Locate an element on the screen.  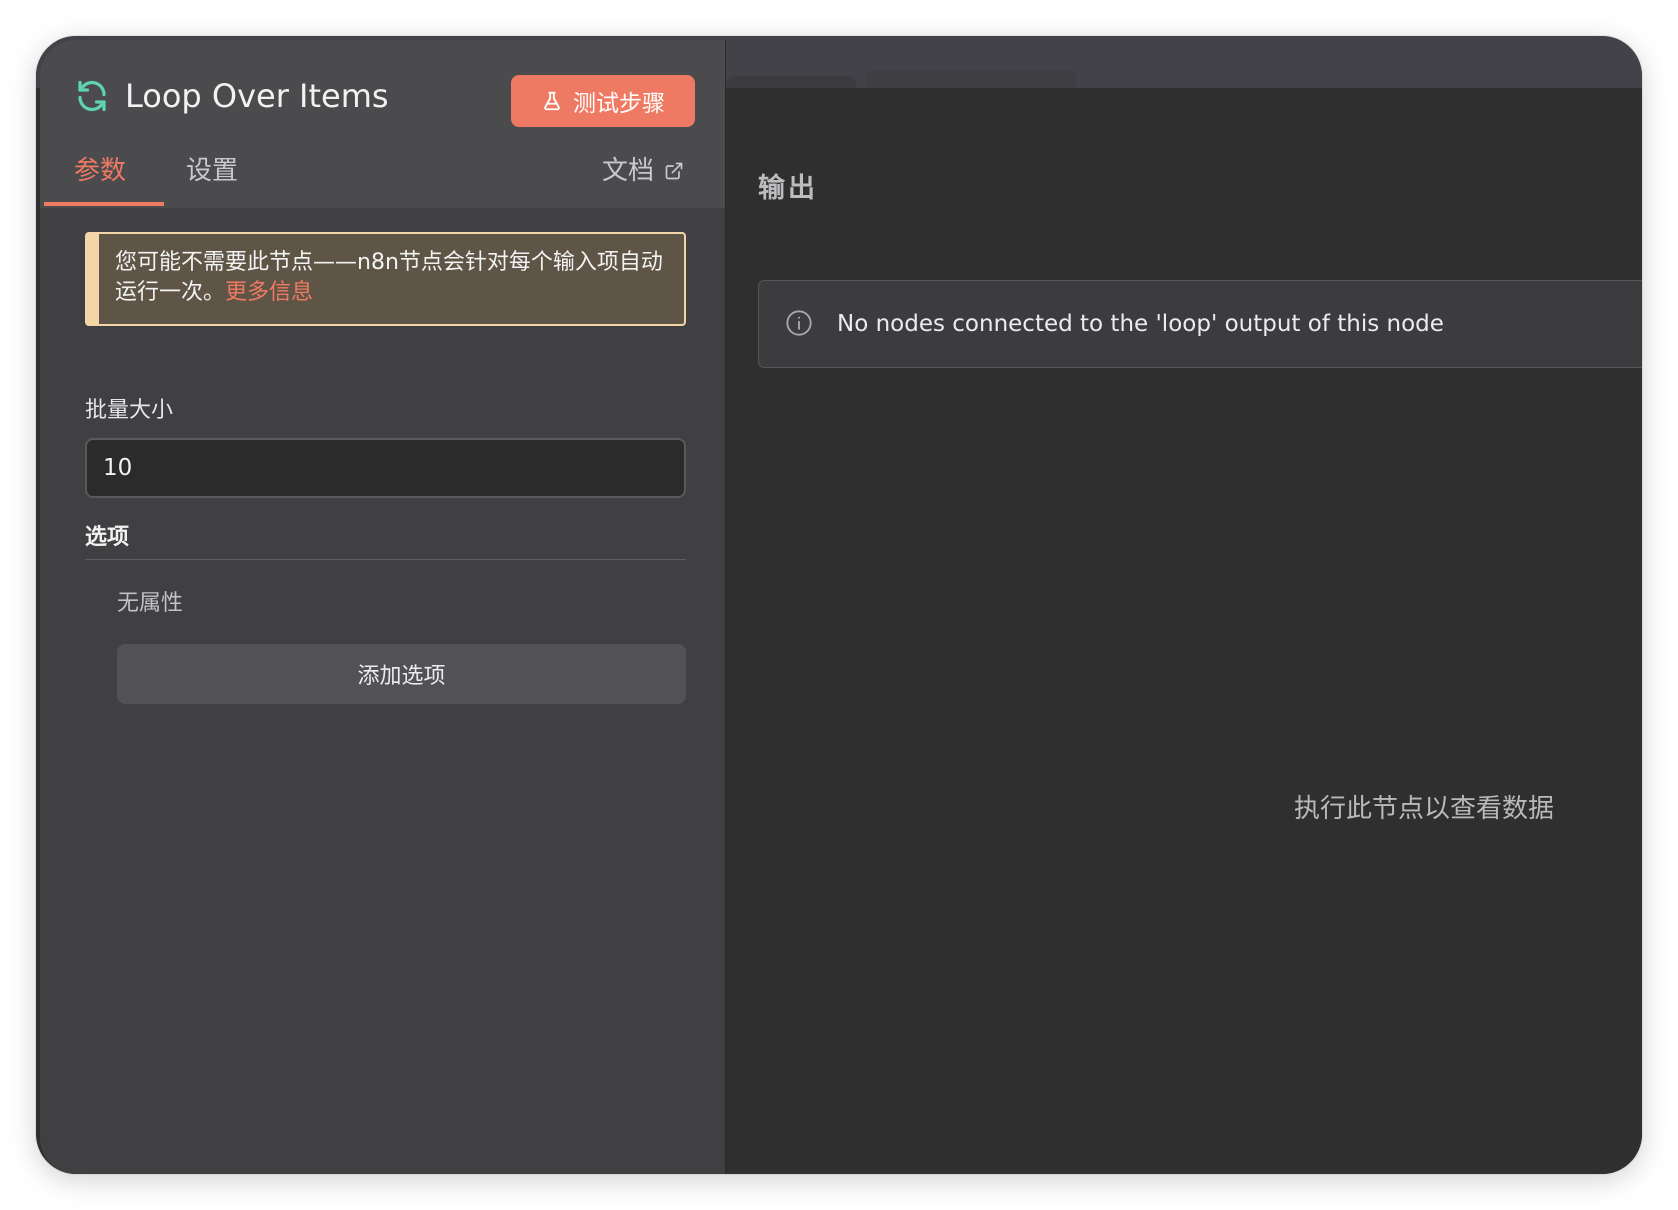
tab-settings: 设置 is located at coordinates (212, 171).